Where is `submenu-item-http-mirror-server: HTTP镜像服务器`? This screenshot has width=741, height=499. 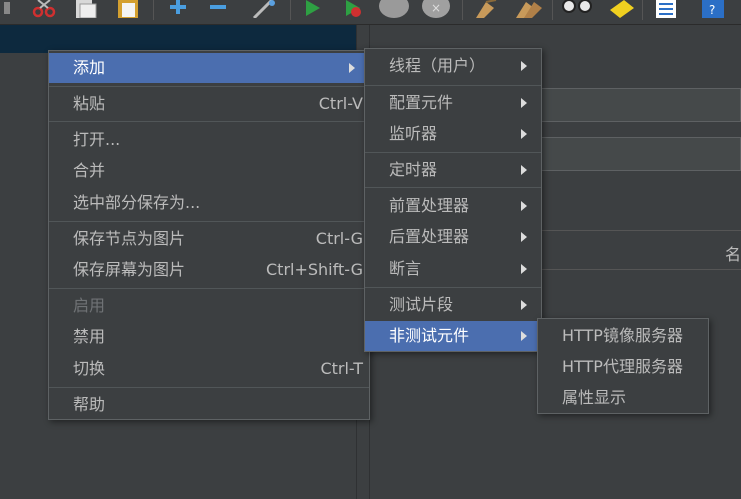 submenu-item-http-mirror-server: HTTP镜像服务器 is located at coordinates (623, 336).